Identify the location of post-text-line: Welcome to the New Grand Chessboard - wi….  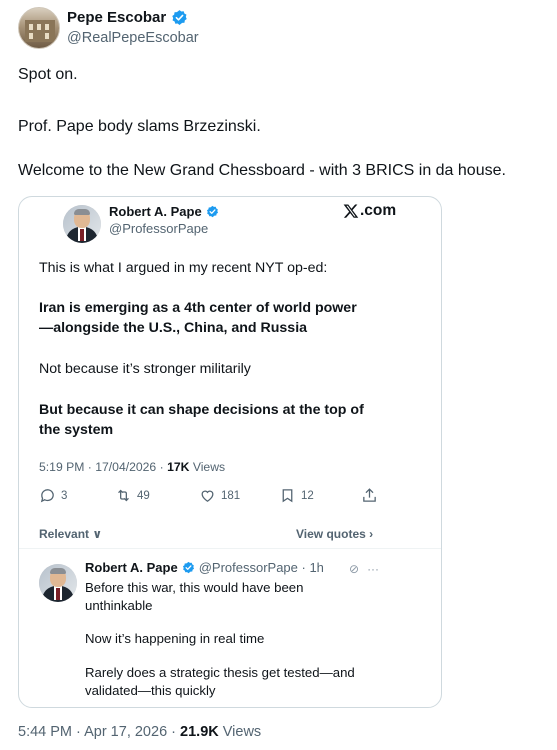
(262, 170).